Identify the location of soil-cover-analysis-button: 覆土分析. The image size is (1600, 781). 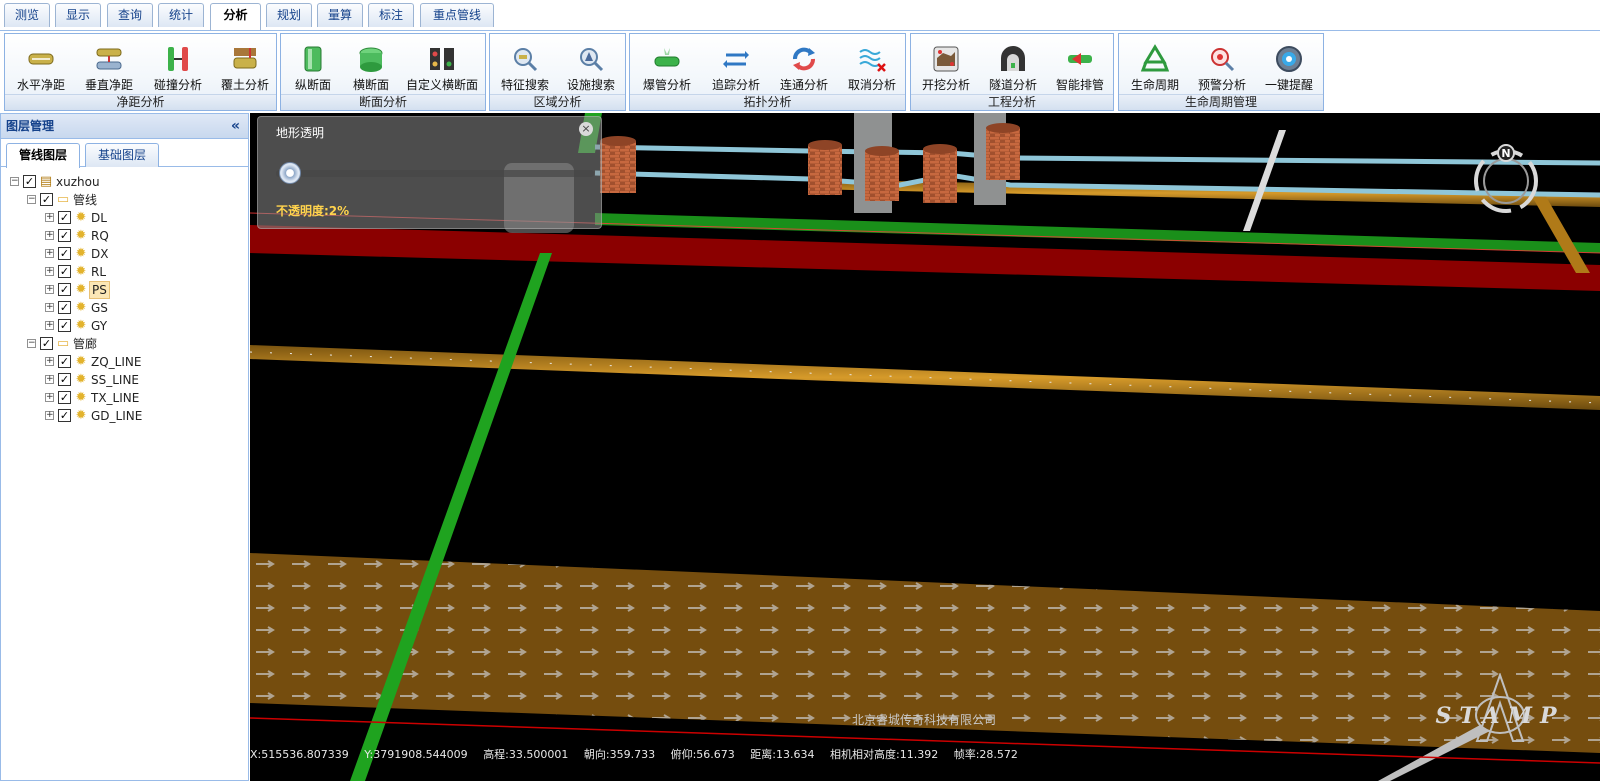
(245, 64).